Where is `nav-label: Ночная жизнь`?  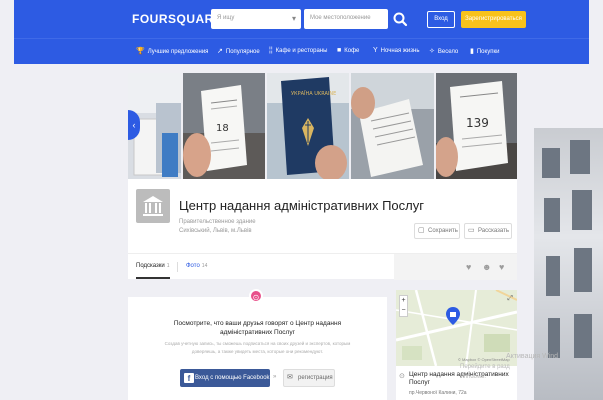
nav-label: Ночная жизнь is located at coordinates (400, 51).